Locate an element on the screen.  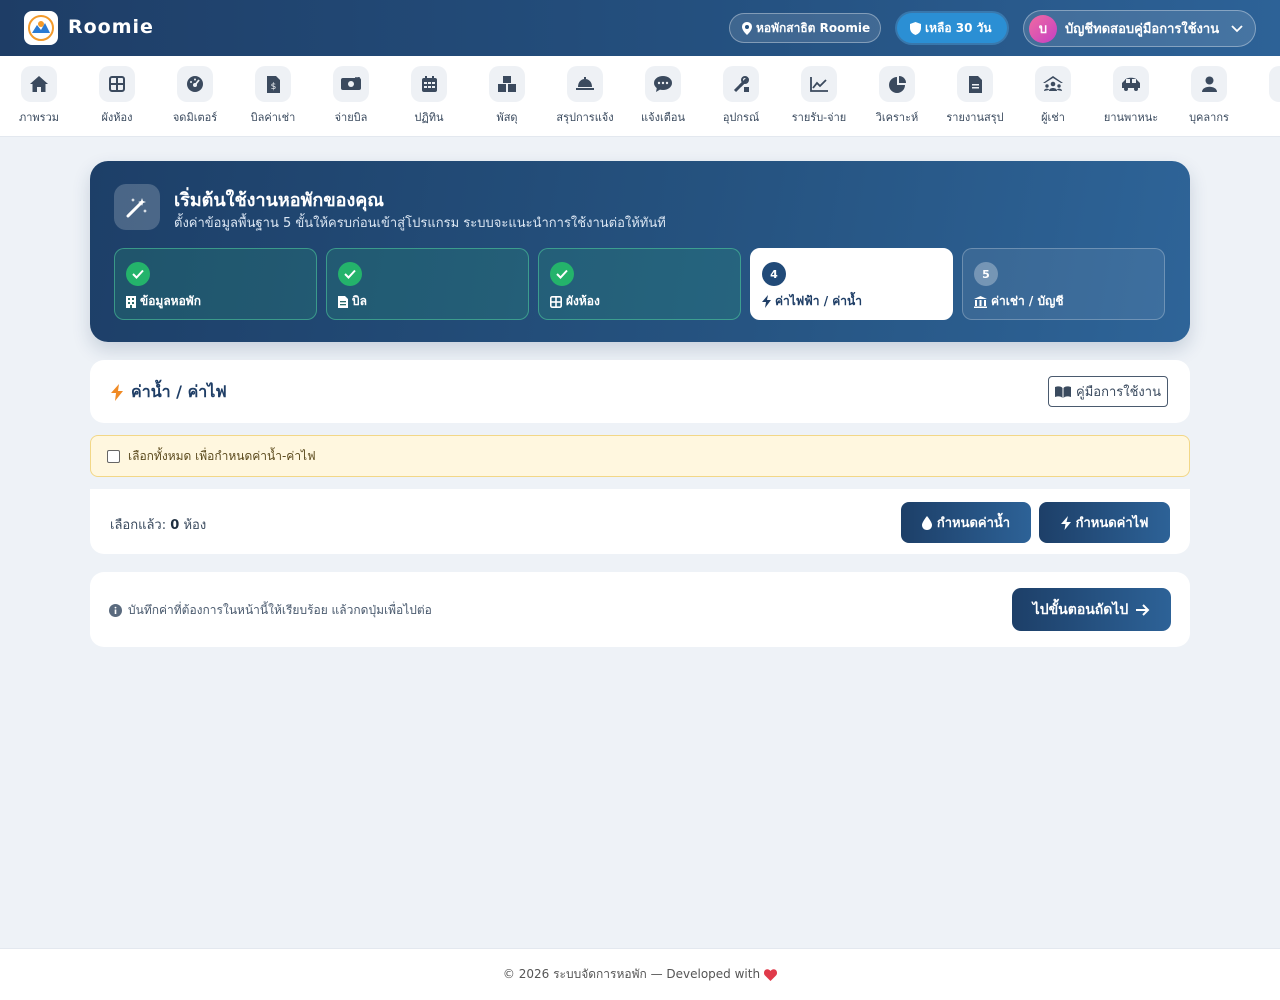
nav-label: แจ้งเตือน is located at coordinates (663, 117).